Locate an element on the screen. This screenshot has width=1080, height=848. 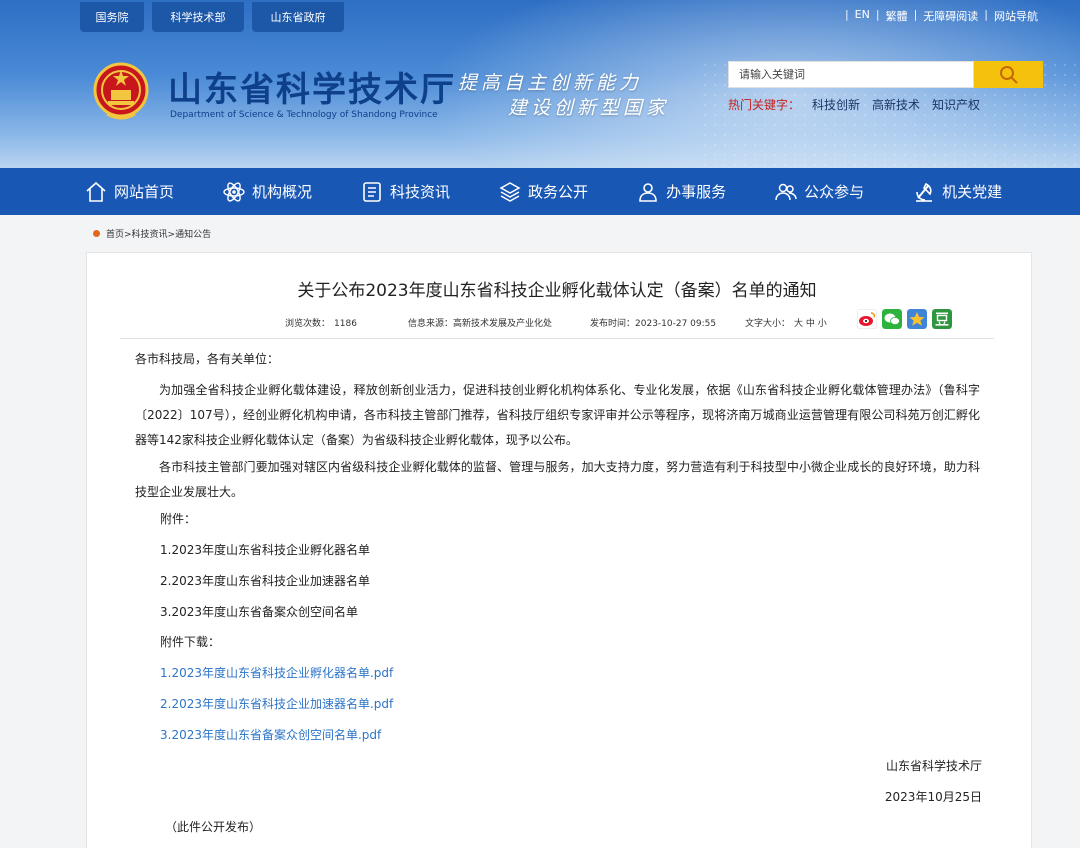
nav-about: 机构概况 is located at coordinates (267, 192).